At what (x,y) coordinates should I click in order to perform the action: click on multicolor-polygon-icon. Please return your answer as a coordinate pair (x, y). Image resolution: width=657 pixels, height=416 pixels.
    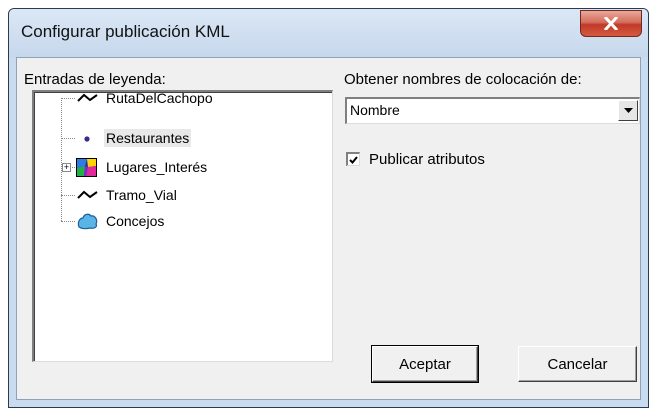
    Looking at the image, I should click on (86, 167).